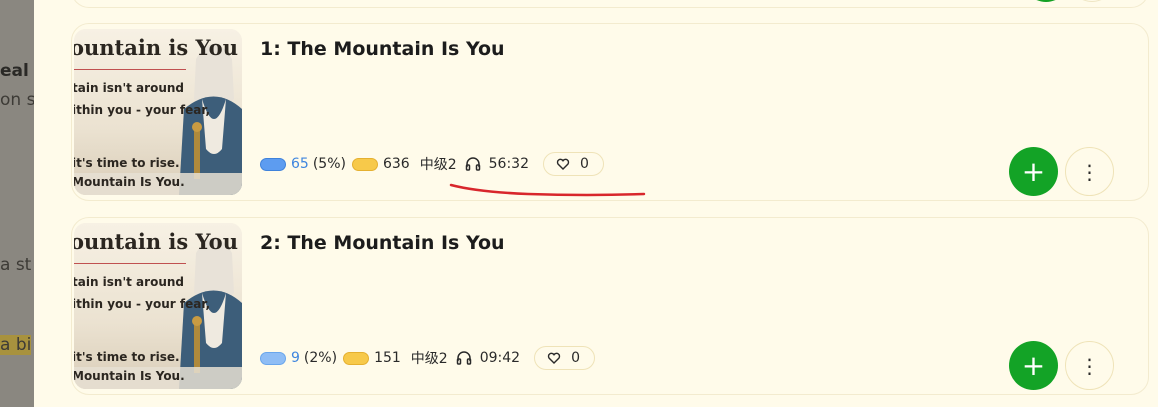 The width and height of the screenshot is (1158, 407). I want to click on lingqs-count: 636, so click(396, 164).